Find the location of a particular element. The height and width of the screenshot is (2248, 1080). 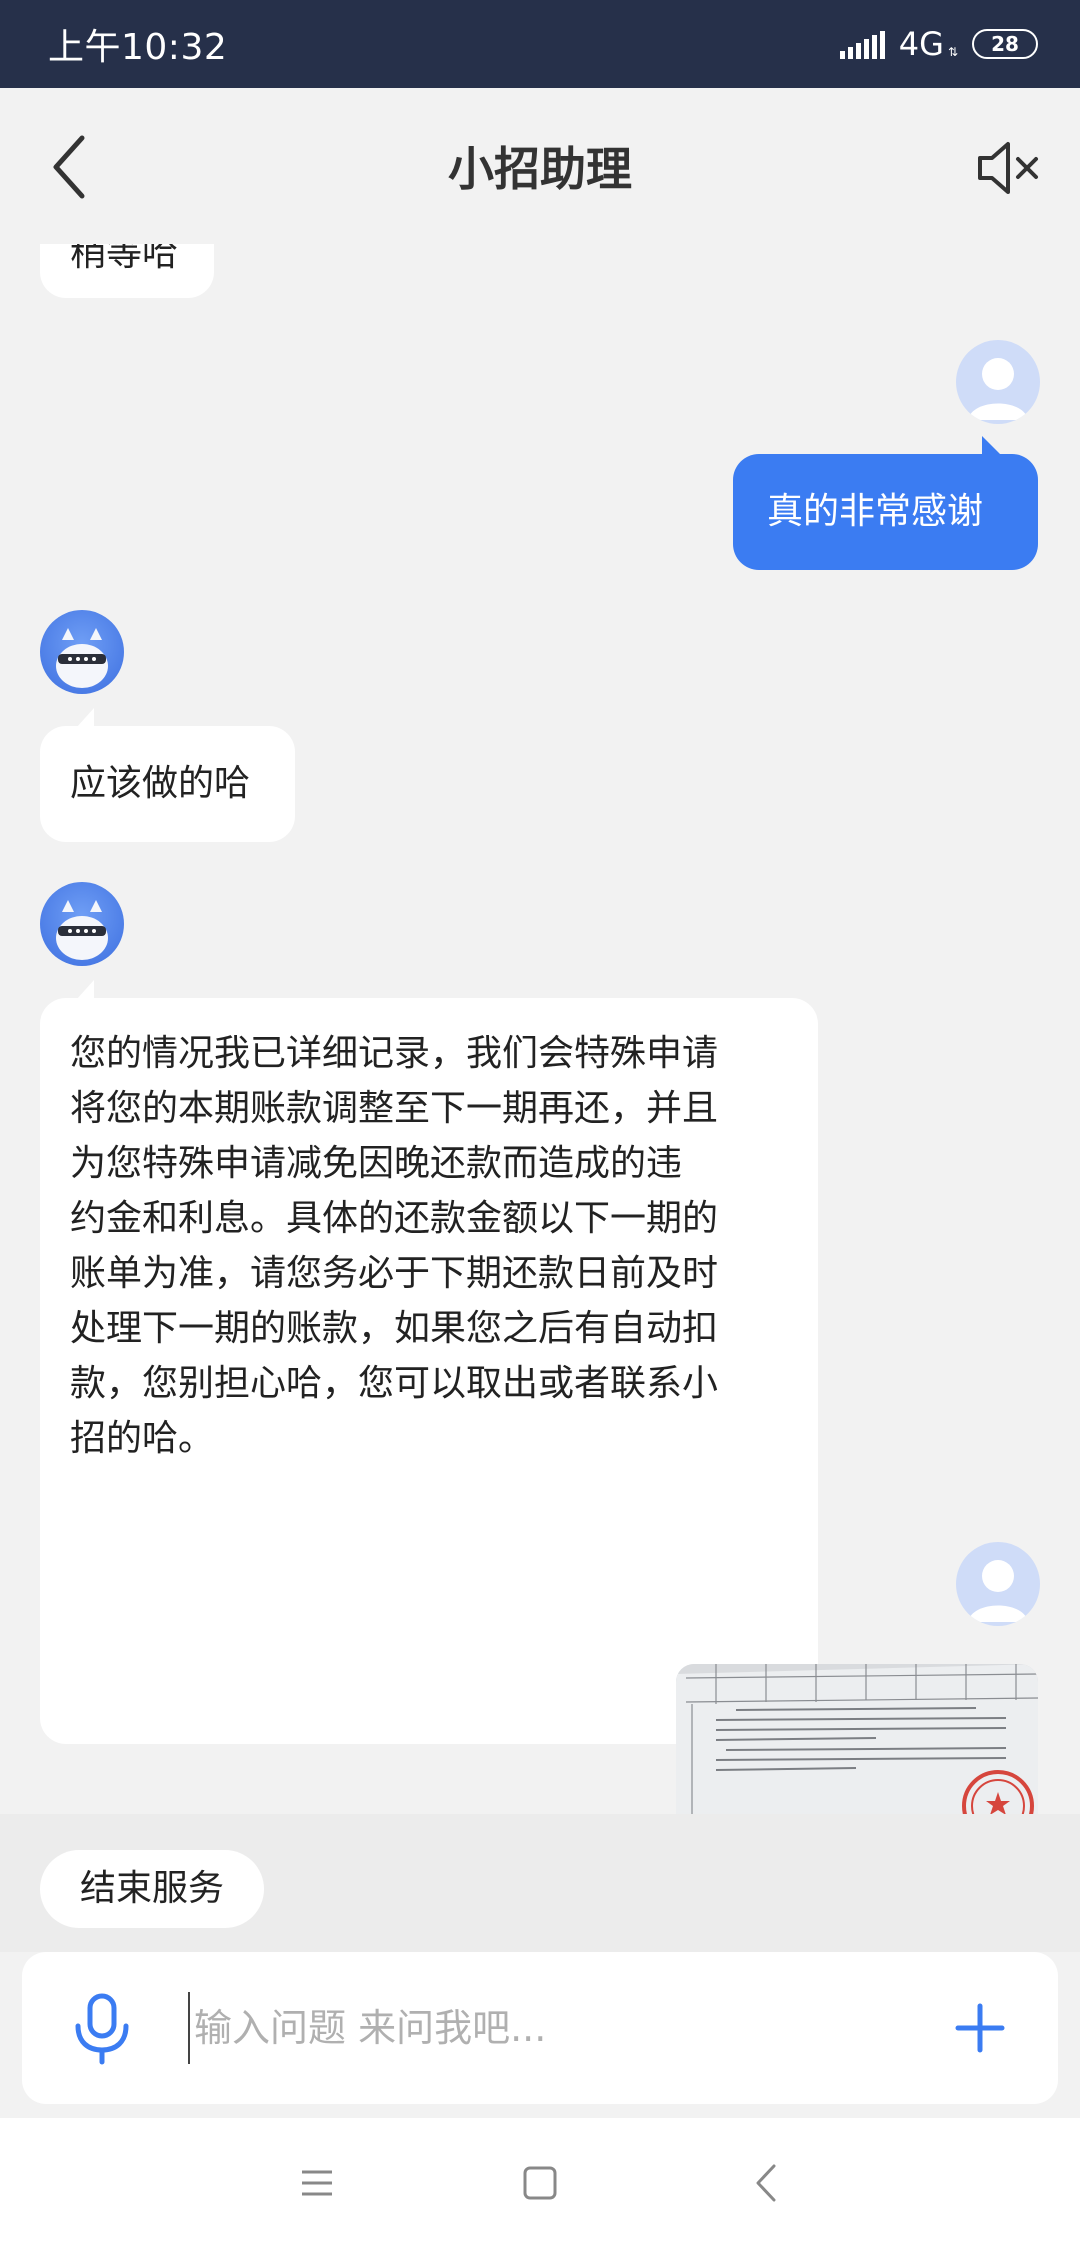

message-input-bar is located at coordinates (540, 2028).